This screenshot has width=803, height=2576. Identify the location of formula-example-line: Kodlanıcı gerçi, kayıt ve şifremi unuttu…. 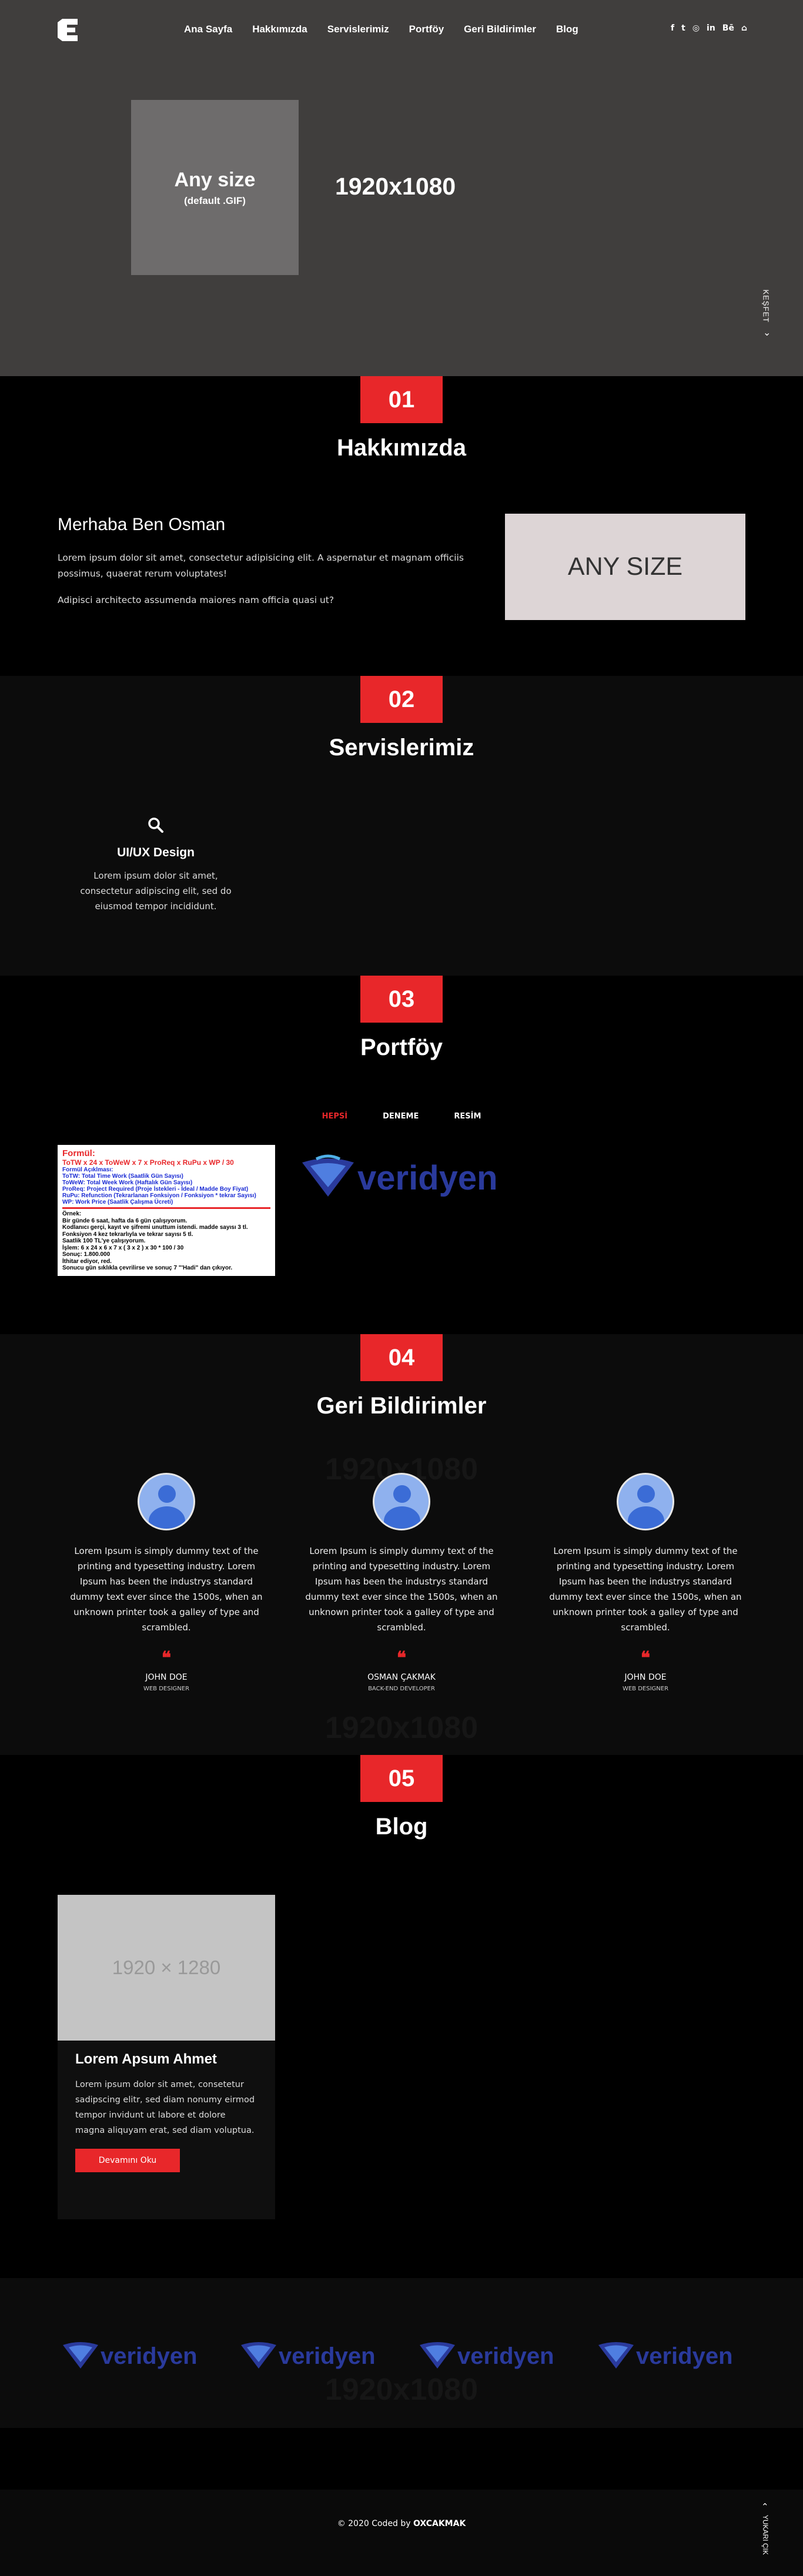
(155, 1227).